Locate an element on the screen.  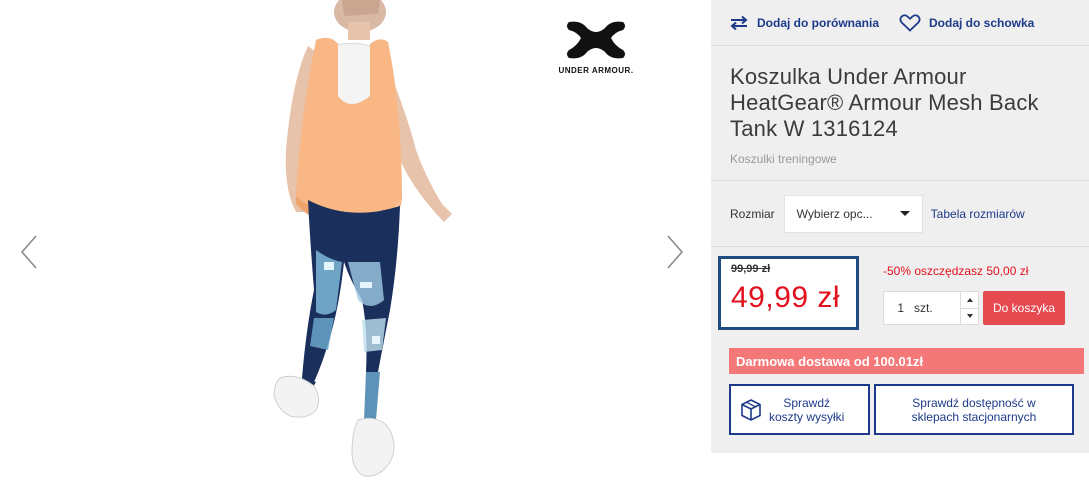
price-box: 99,99 zł 49,99 zł is located at coordinates (788, 293).